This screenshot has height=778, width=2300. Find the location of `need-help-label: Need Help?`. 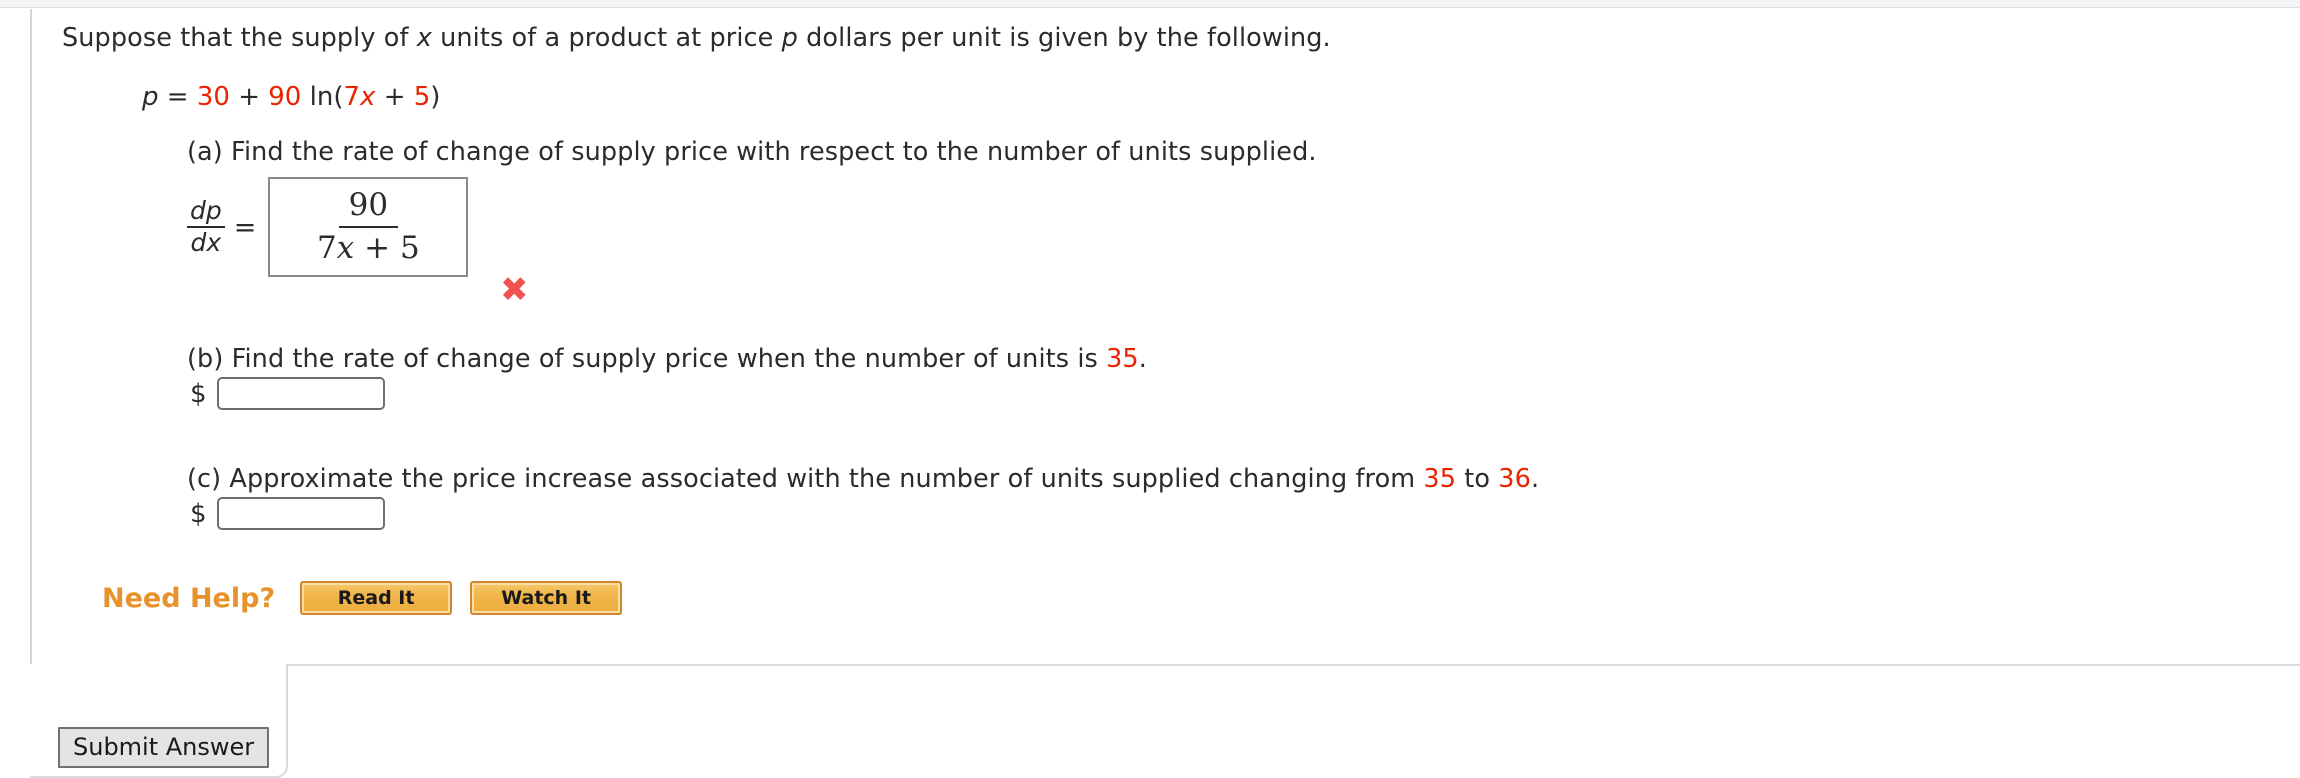

need-help-label: Need Help? is located at coordinates (189, 598).